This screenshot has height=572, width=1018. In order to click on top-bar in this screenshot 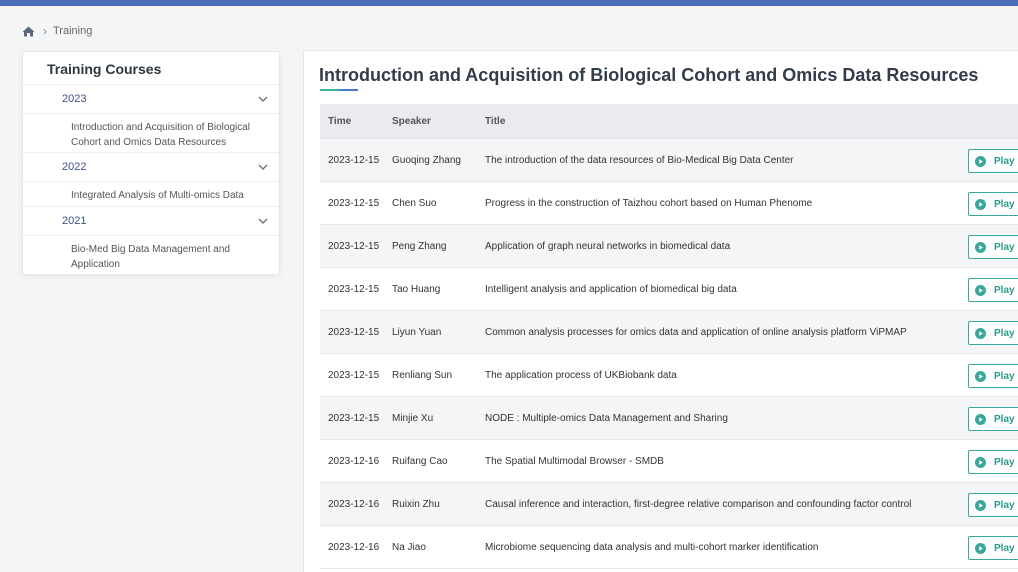, I will do `click(509, 3)`.